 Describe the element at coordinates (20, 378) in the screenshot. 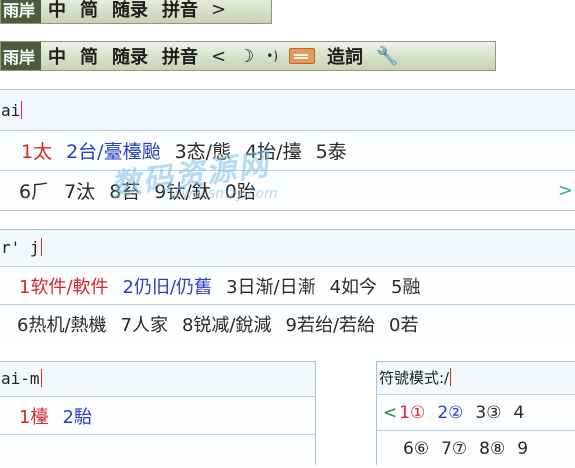

I see `composition-text: ai-m` at that location.